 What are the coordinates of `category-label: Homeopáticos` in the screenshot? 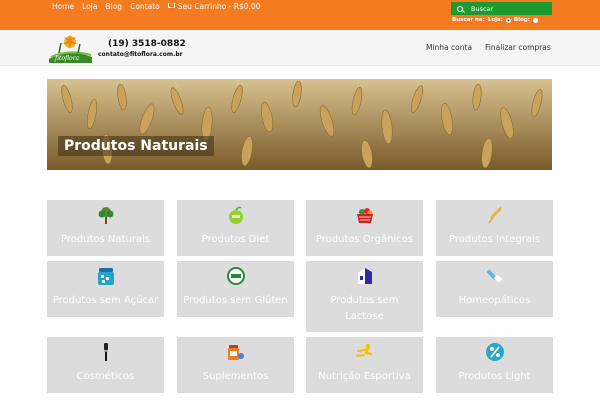 It's located at (494, 300).